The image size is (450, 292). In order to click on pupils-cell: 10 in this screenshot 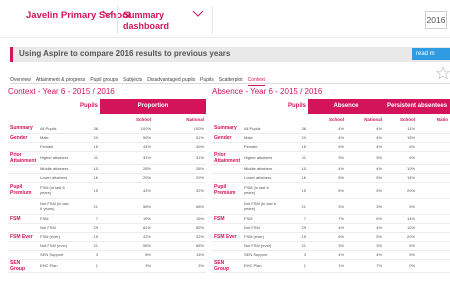, I will do `click(294, 169)`.